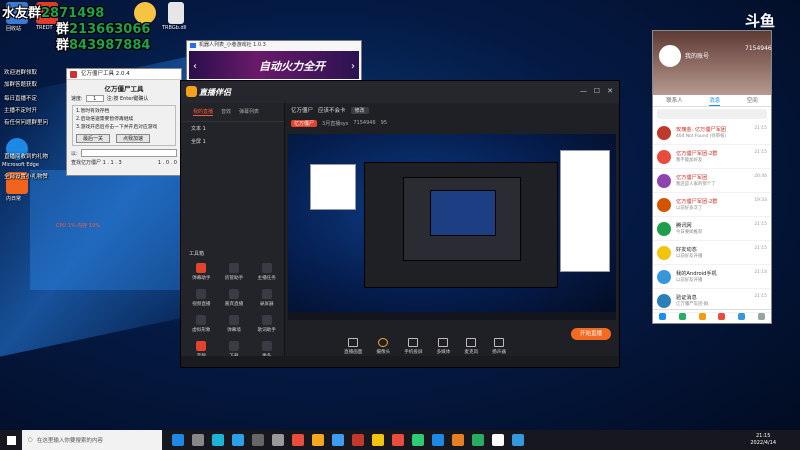 The height and width of the screenshot is (450, 800). I want to click on tab-contacts: 联系人, so click(674, 100).